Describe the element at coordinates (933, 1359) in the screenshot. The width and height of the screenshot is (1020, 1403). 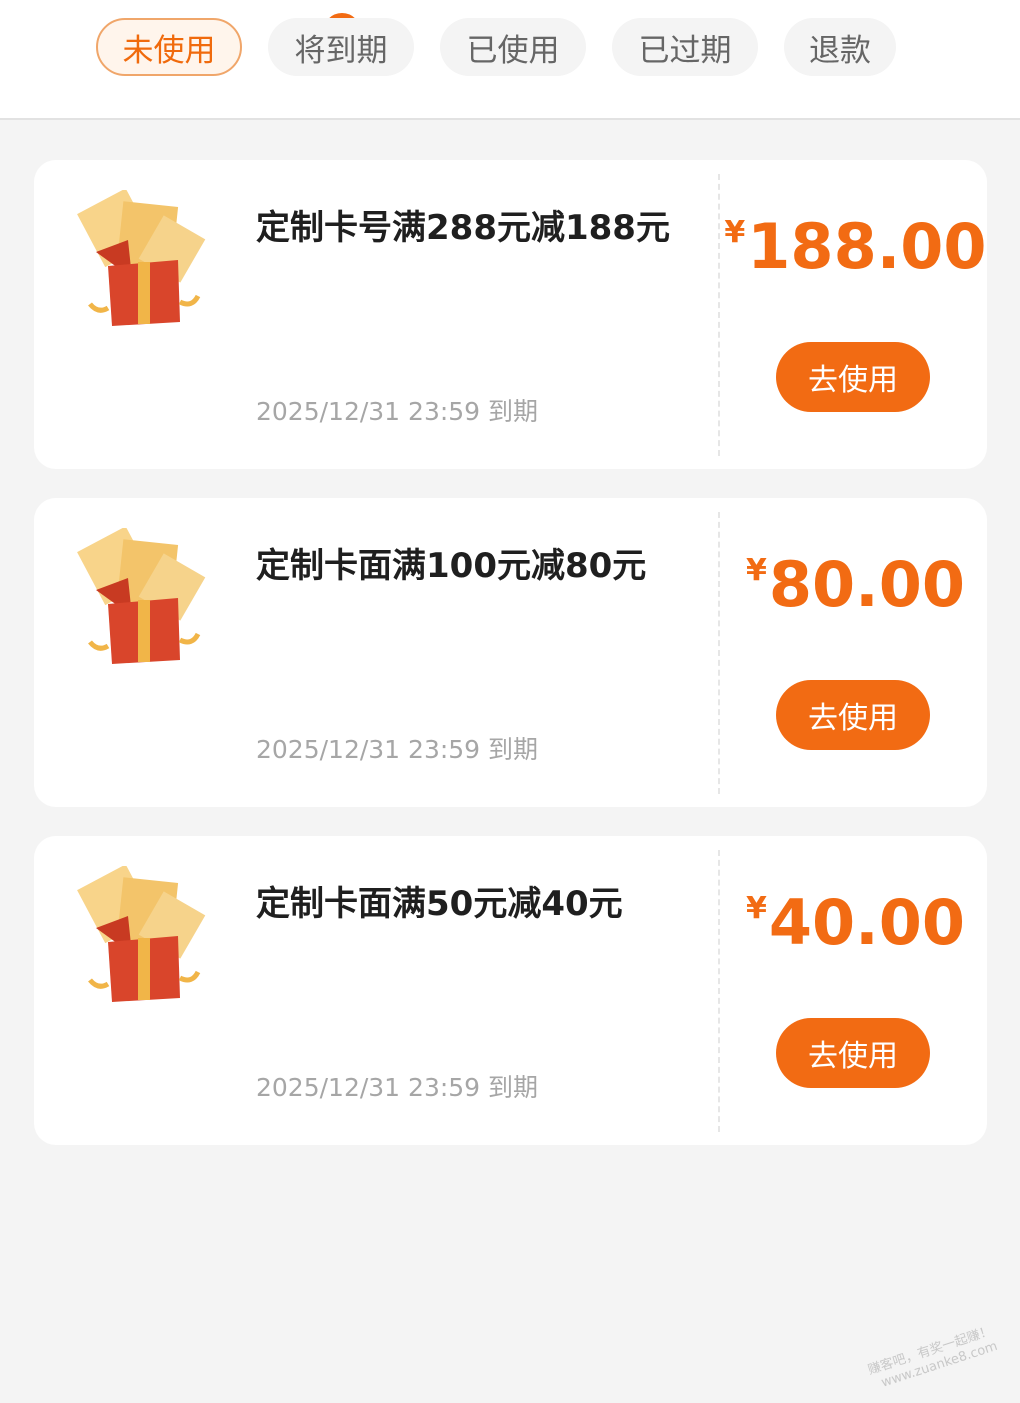
I see `watermark: 赚客吧，有奖一起赚！ www.zuanke8.com` at that location.